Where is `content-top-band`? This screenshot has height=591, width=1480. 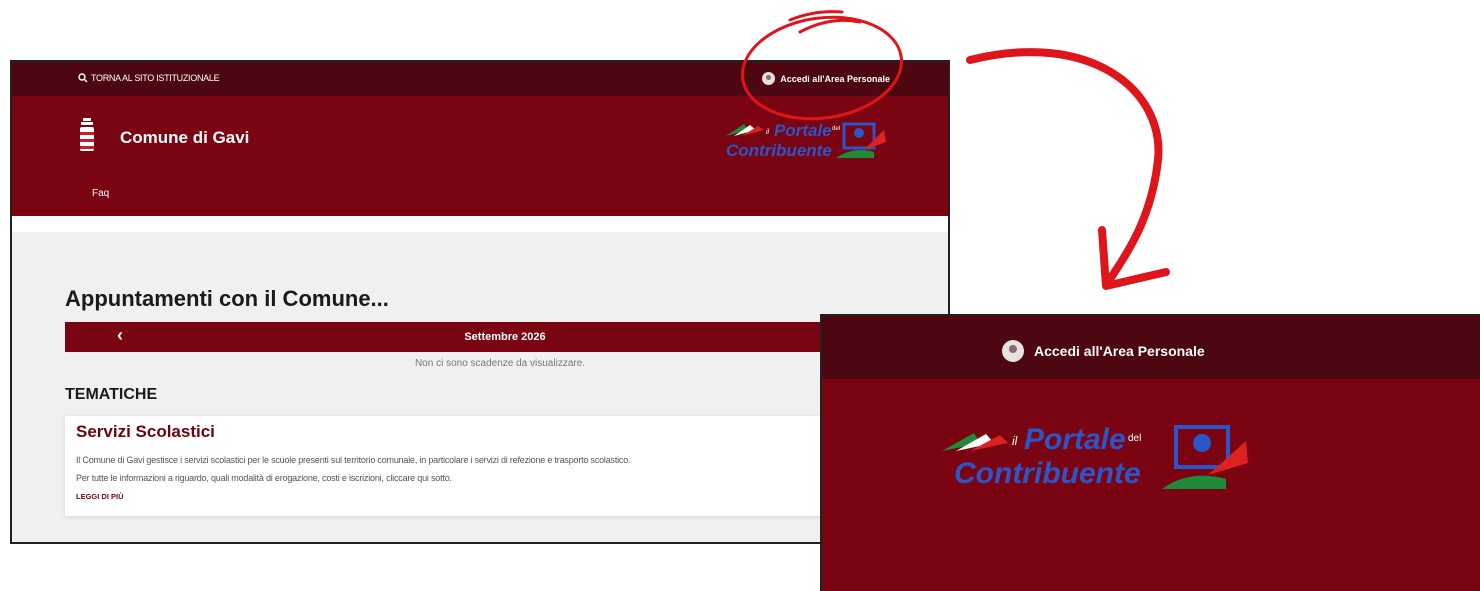 content-top-band is located at coordinates (480, 224).